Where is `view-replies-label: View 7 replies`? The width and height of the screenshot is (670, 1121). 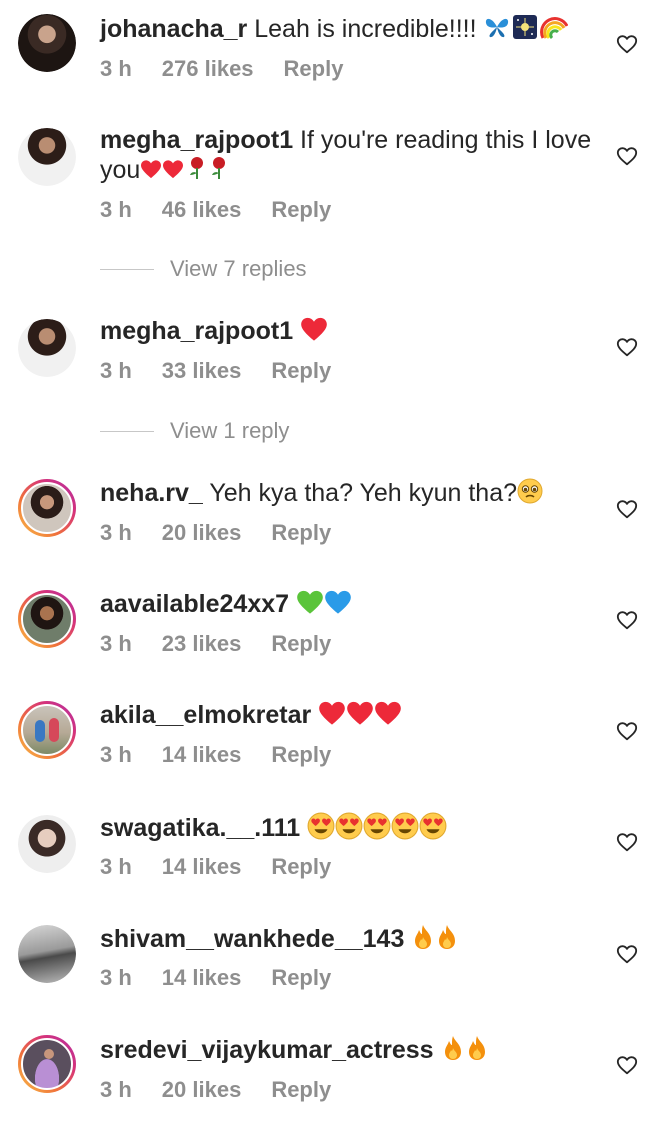
view-replies-label: View 7 replies is located at coordinates (238, 269).